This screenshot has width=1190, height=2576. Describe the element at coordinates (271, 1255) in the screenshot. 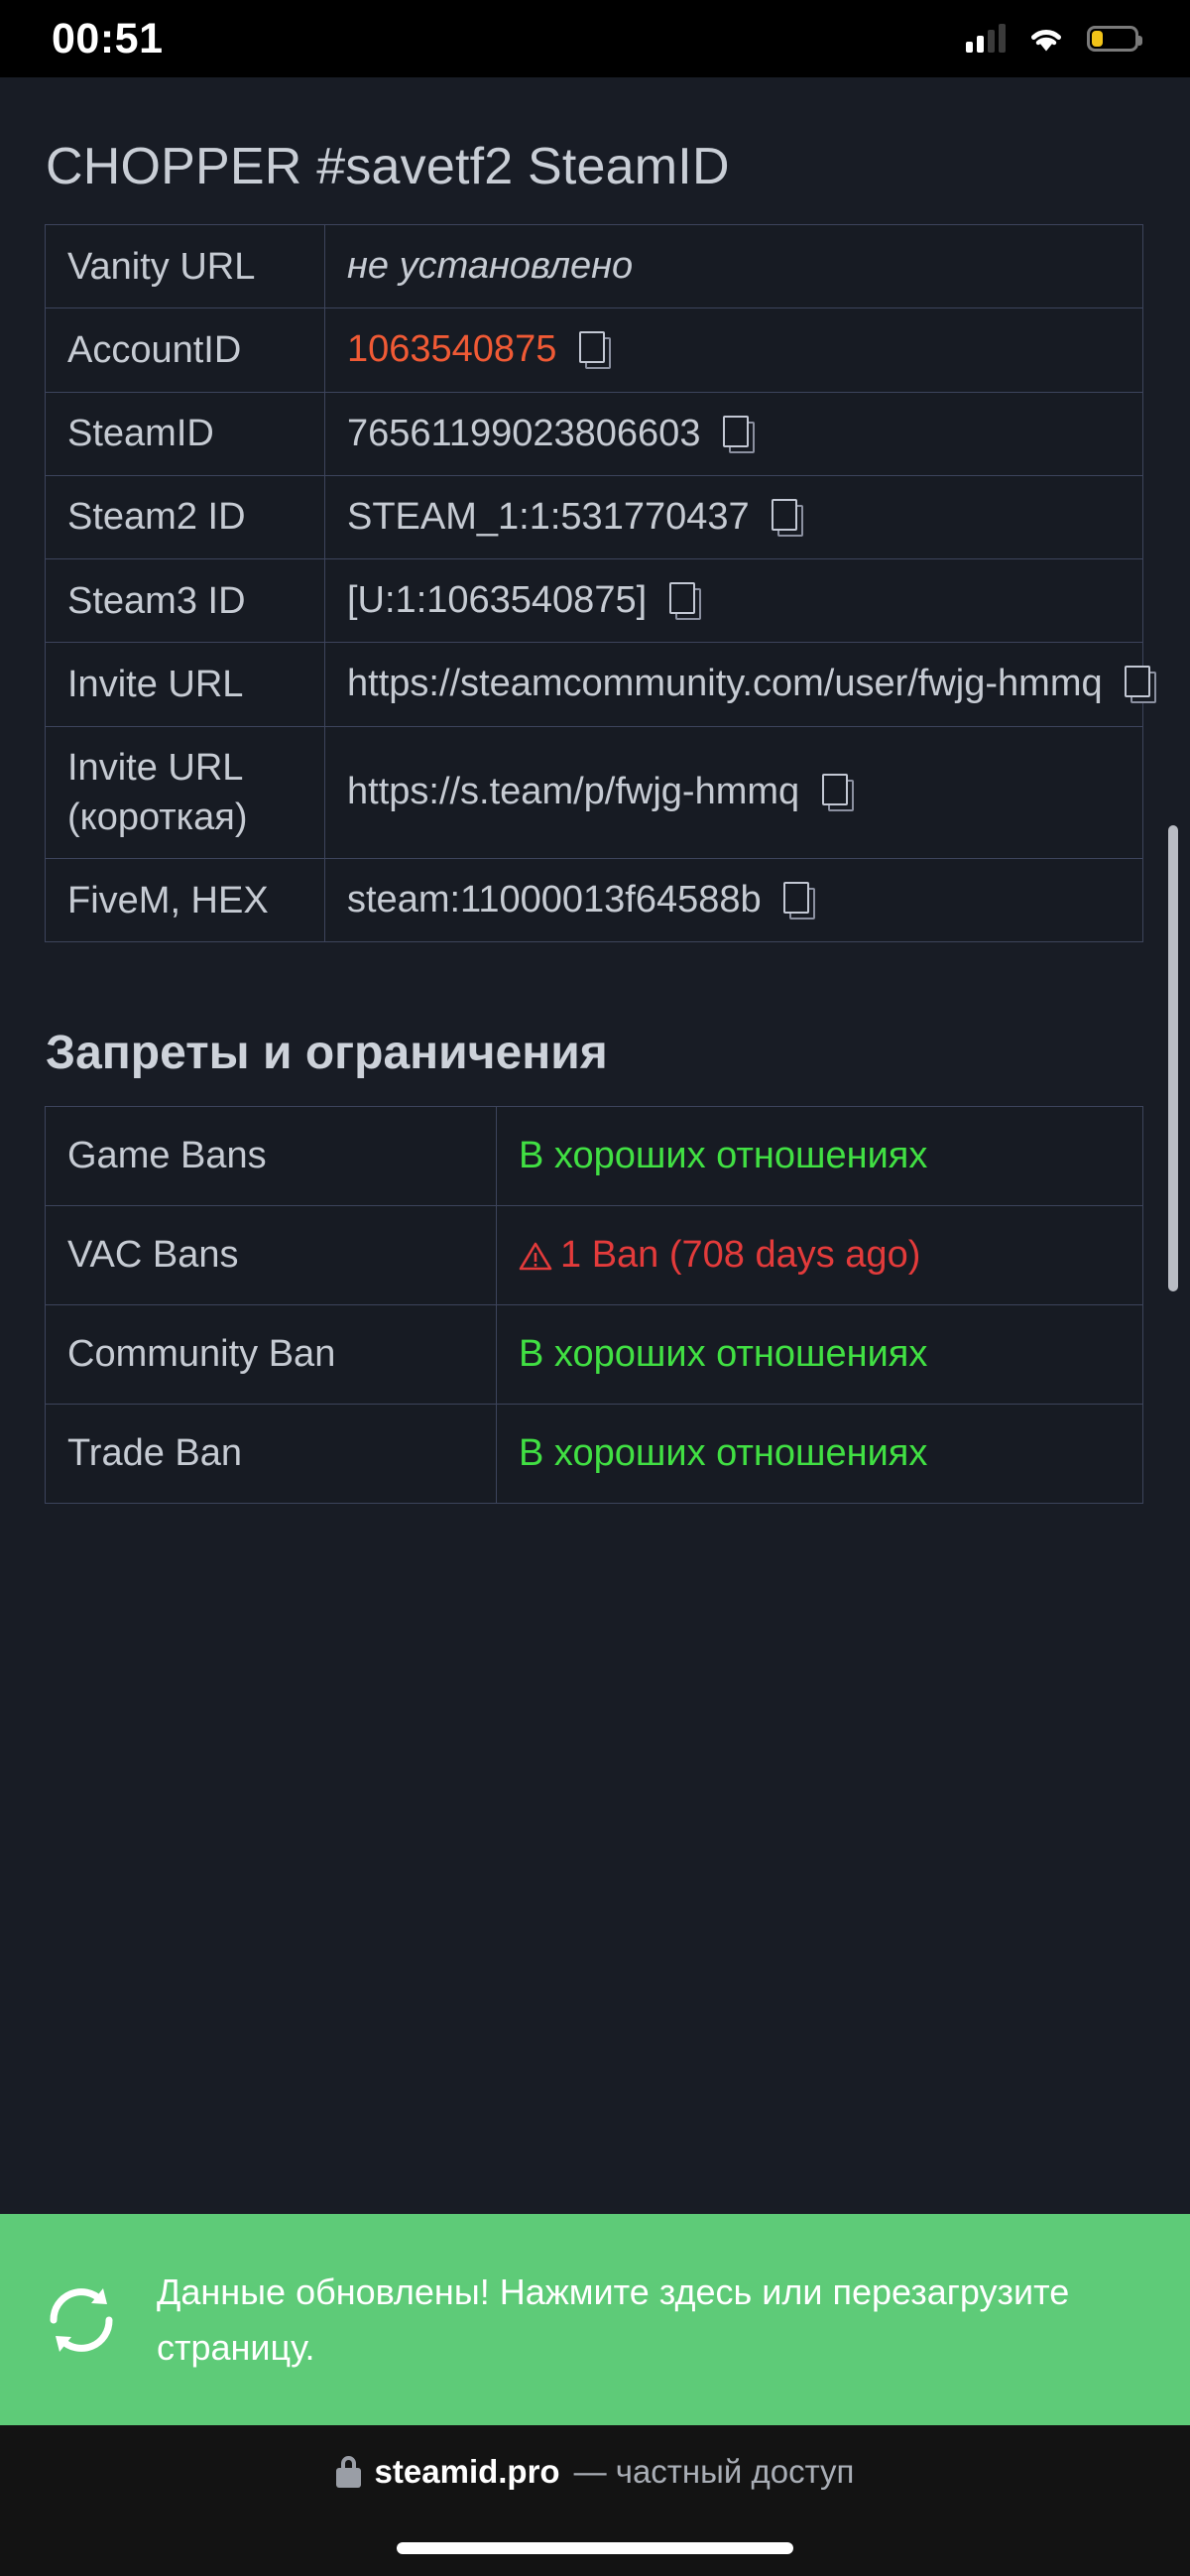

I see `row-label: VAC Bans` at that location.